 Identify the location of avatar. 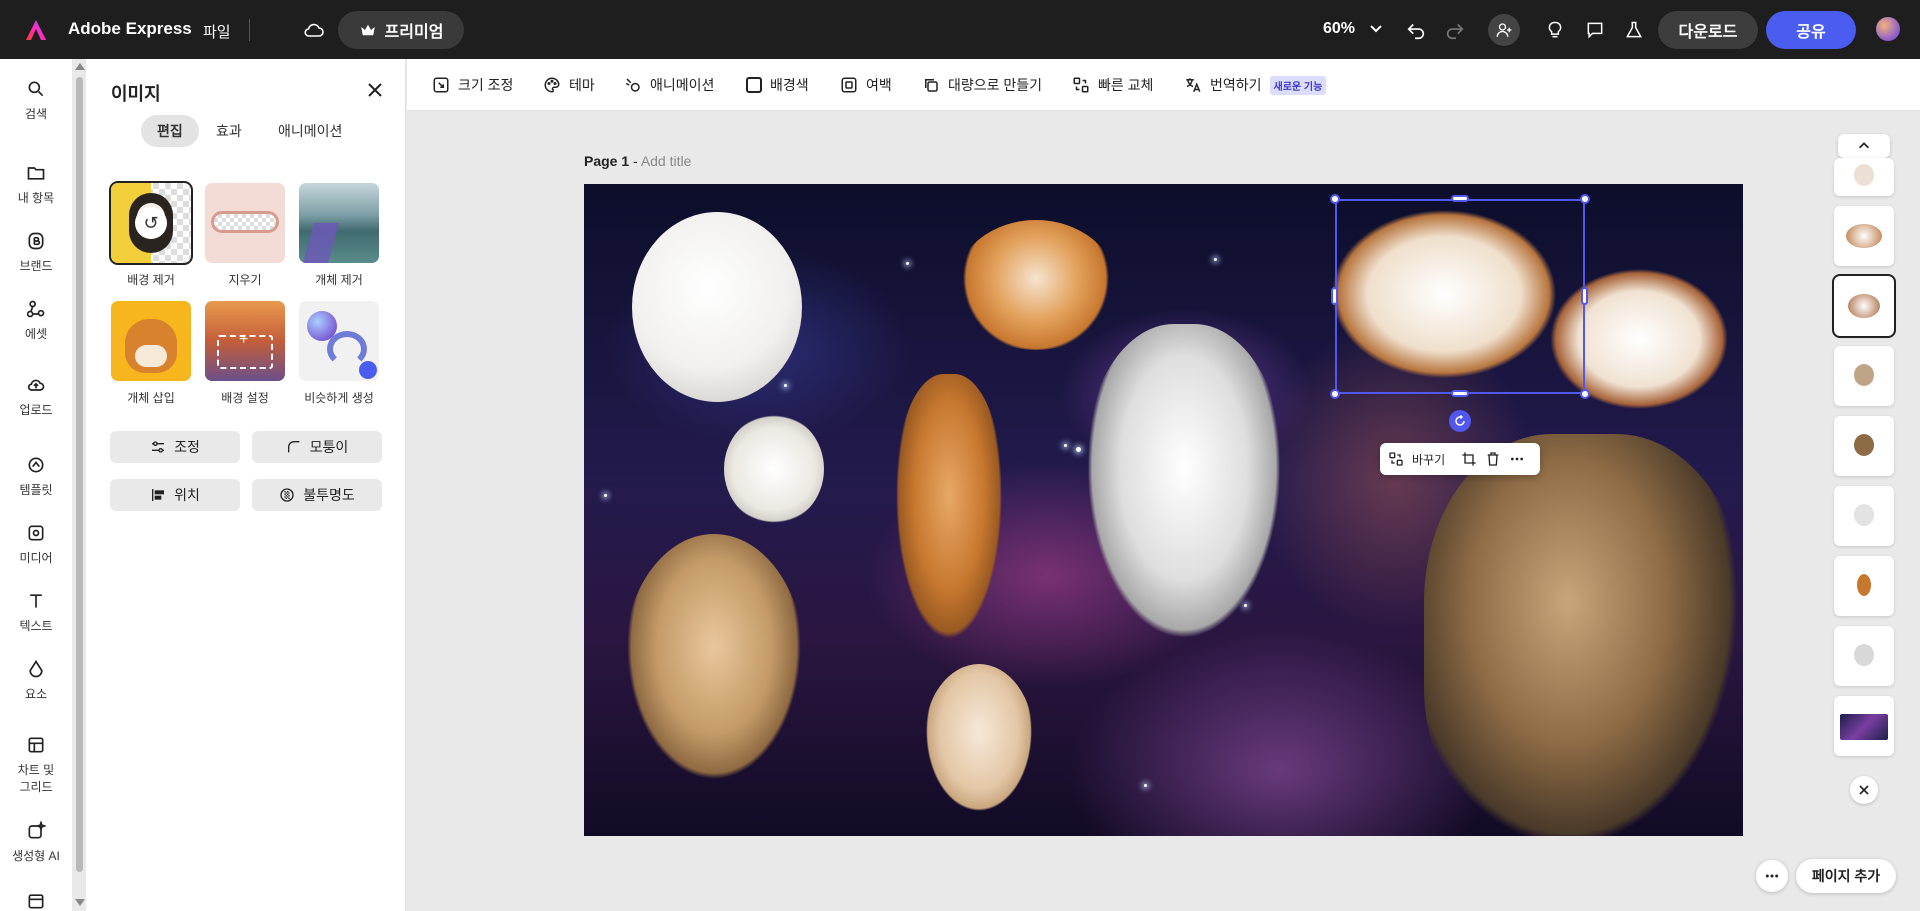
(1888, 29).